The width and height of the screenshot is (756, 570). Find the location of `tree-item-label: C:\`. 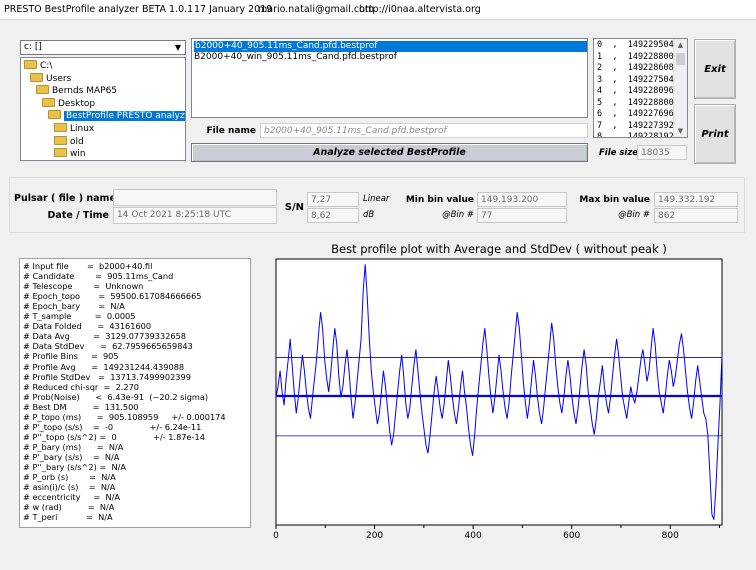

tree-item-label: C:\ is located at coordinates (46, 66).